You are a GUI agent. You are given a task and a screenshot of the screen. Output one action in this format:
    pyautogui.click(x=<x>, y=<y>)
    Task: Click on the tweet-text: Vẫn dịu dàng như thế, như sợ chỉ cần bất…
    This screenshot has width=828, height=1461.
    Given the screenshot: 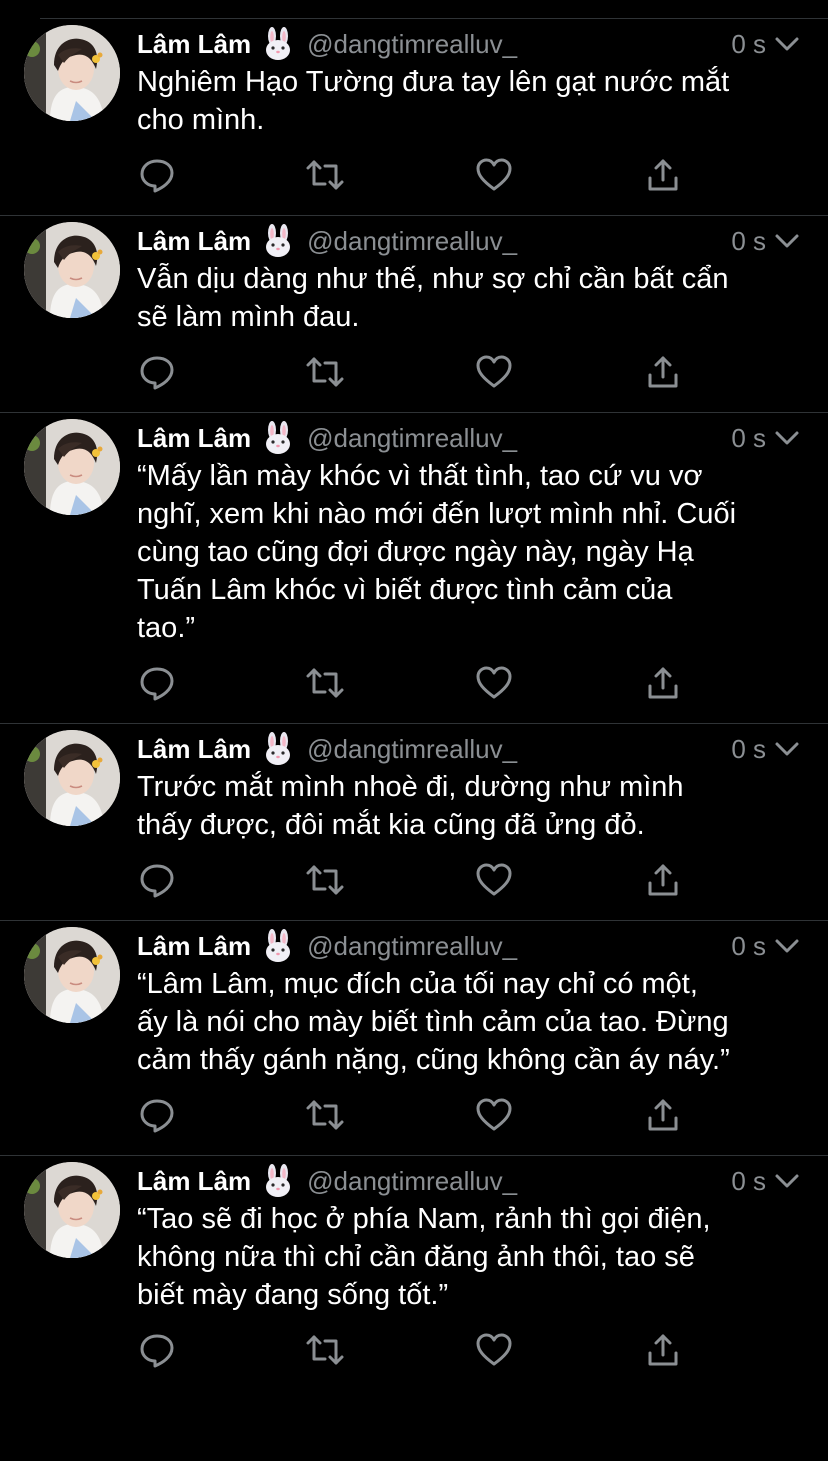 What is the action you would take?
    pyautogui.click(x=433, y=298)
    